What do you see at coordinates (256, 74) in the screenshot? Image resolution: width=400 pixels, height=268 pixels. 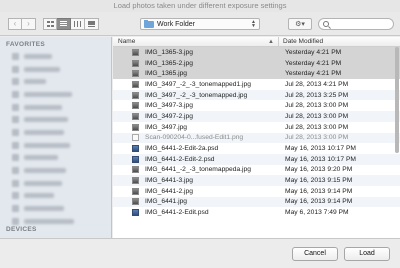 I see `file-row: IMG_1365.jpg Yesterday 4:21 PM` at bounding box center [256, 74].